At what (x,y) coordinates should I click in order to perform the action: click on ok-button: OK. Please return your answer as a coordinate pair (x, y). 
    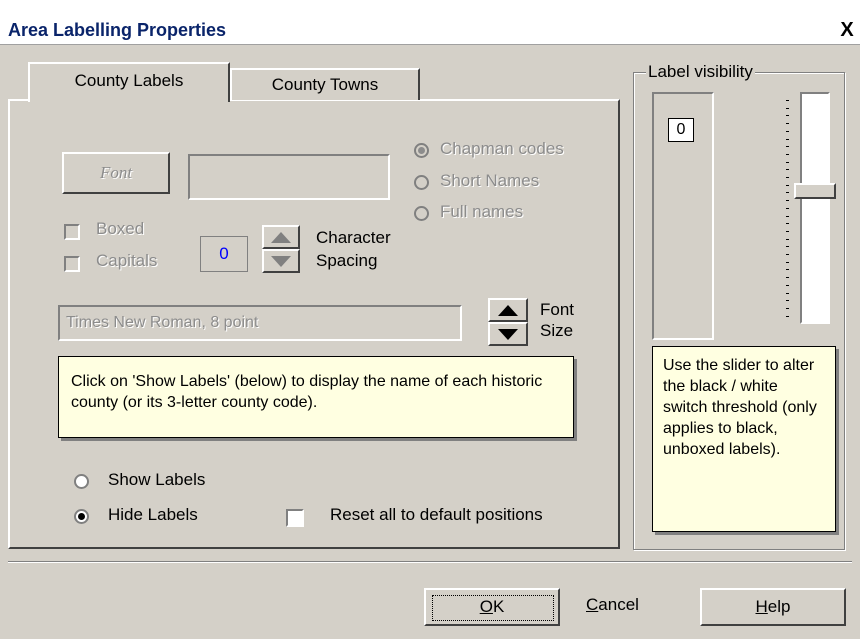
    Looking at the image, I should click on (492, 607).